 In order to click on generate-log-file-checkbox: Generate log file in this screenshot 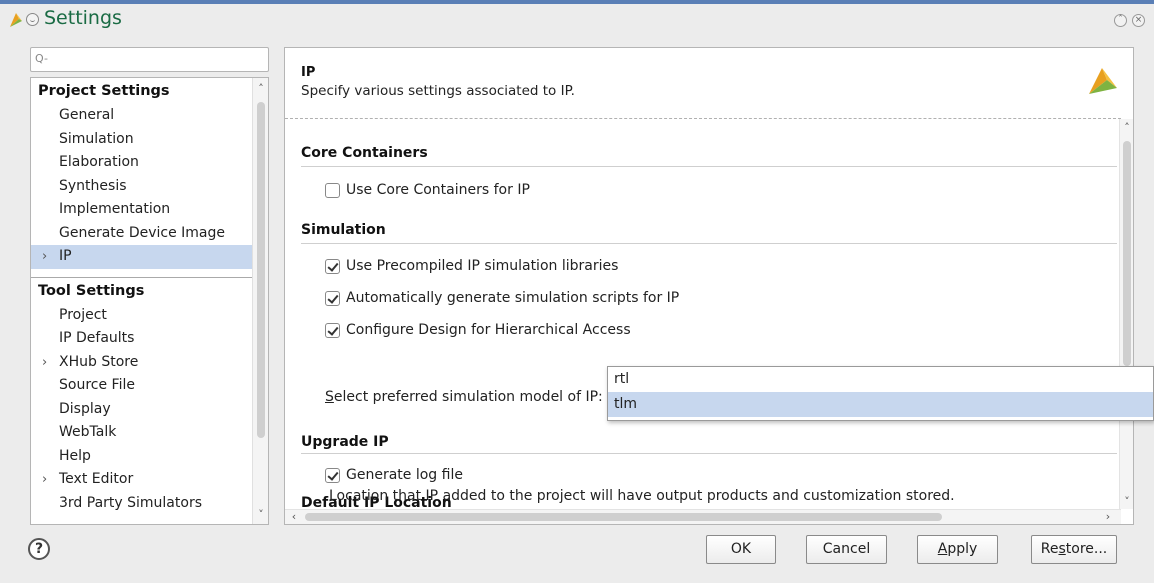, I will do `click(394, 475)`.